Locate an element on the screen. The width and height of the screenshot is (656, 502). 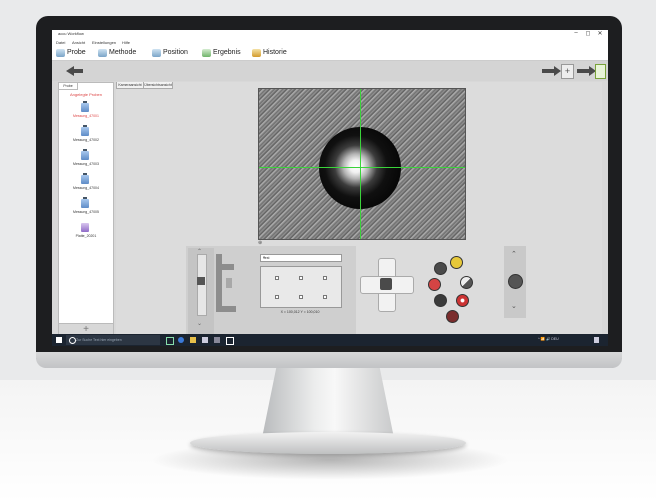
back-arrow-icon is located at coordinates (70, 71).